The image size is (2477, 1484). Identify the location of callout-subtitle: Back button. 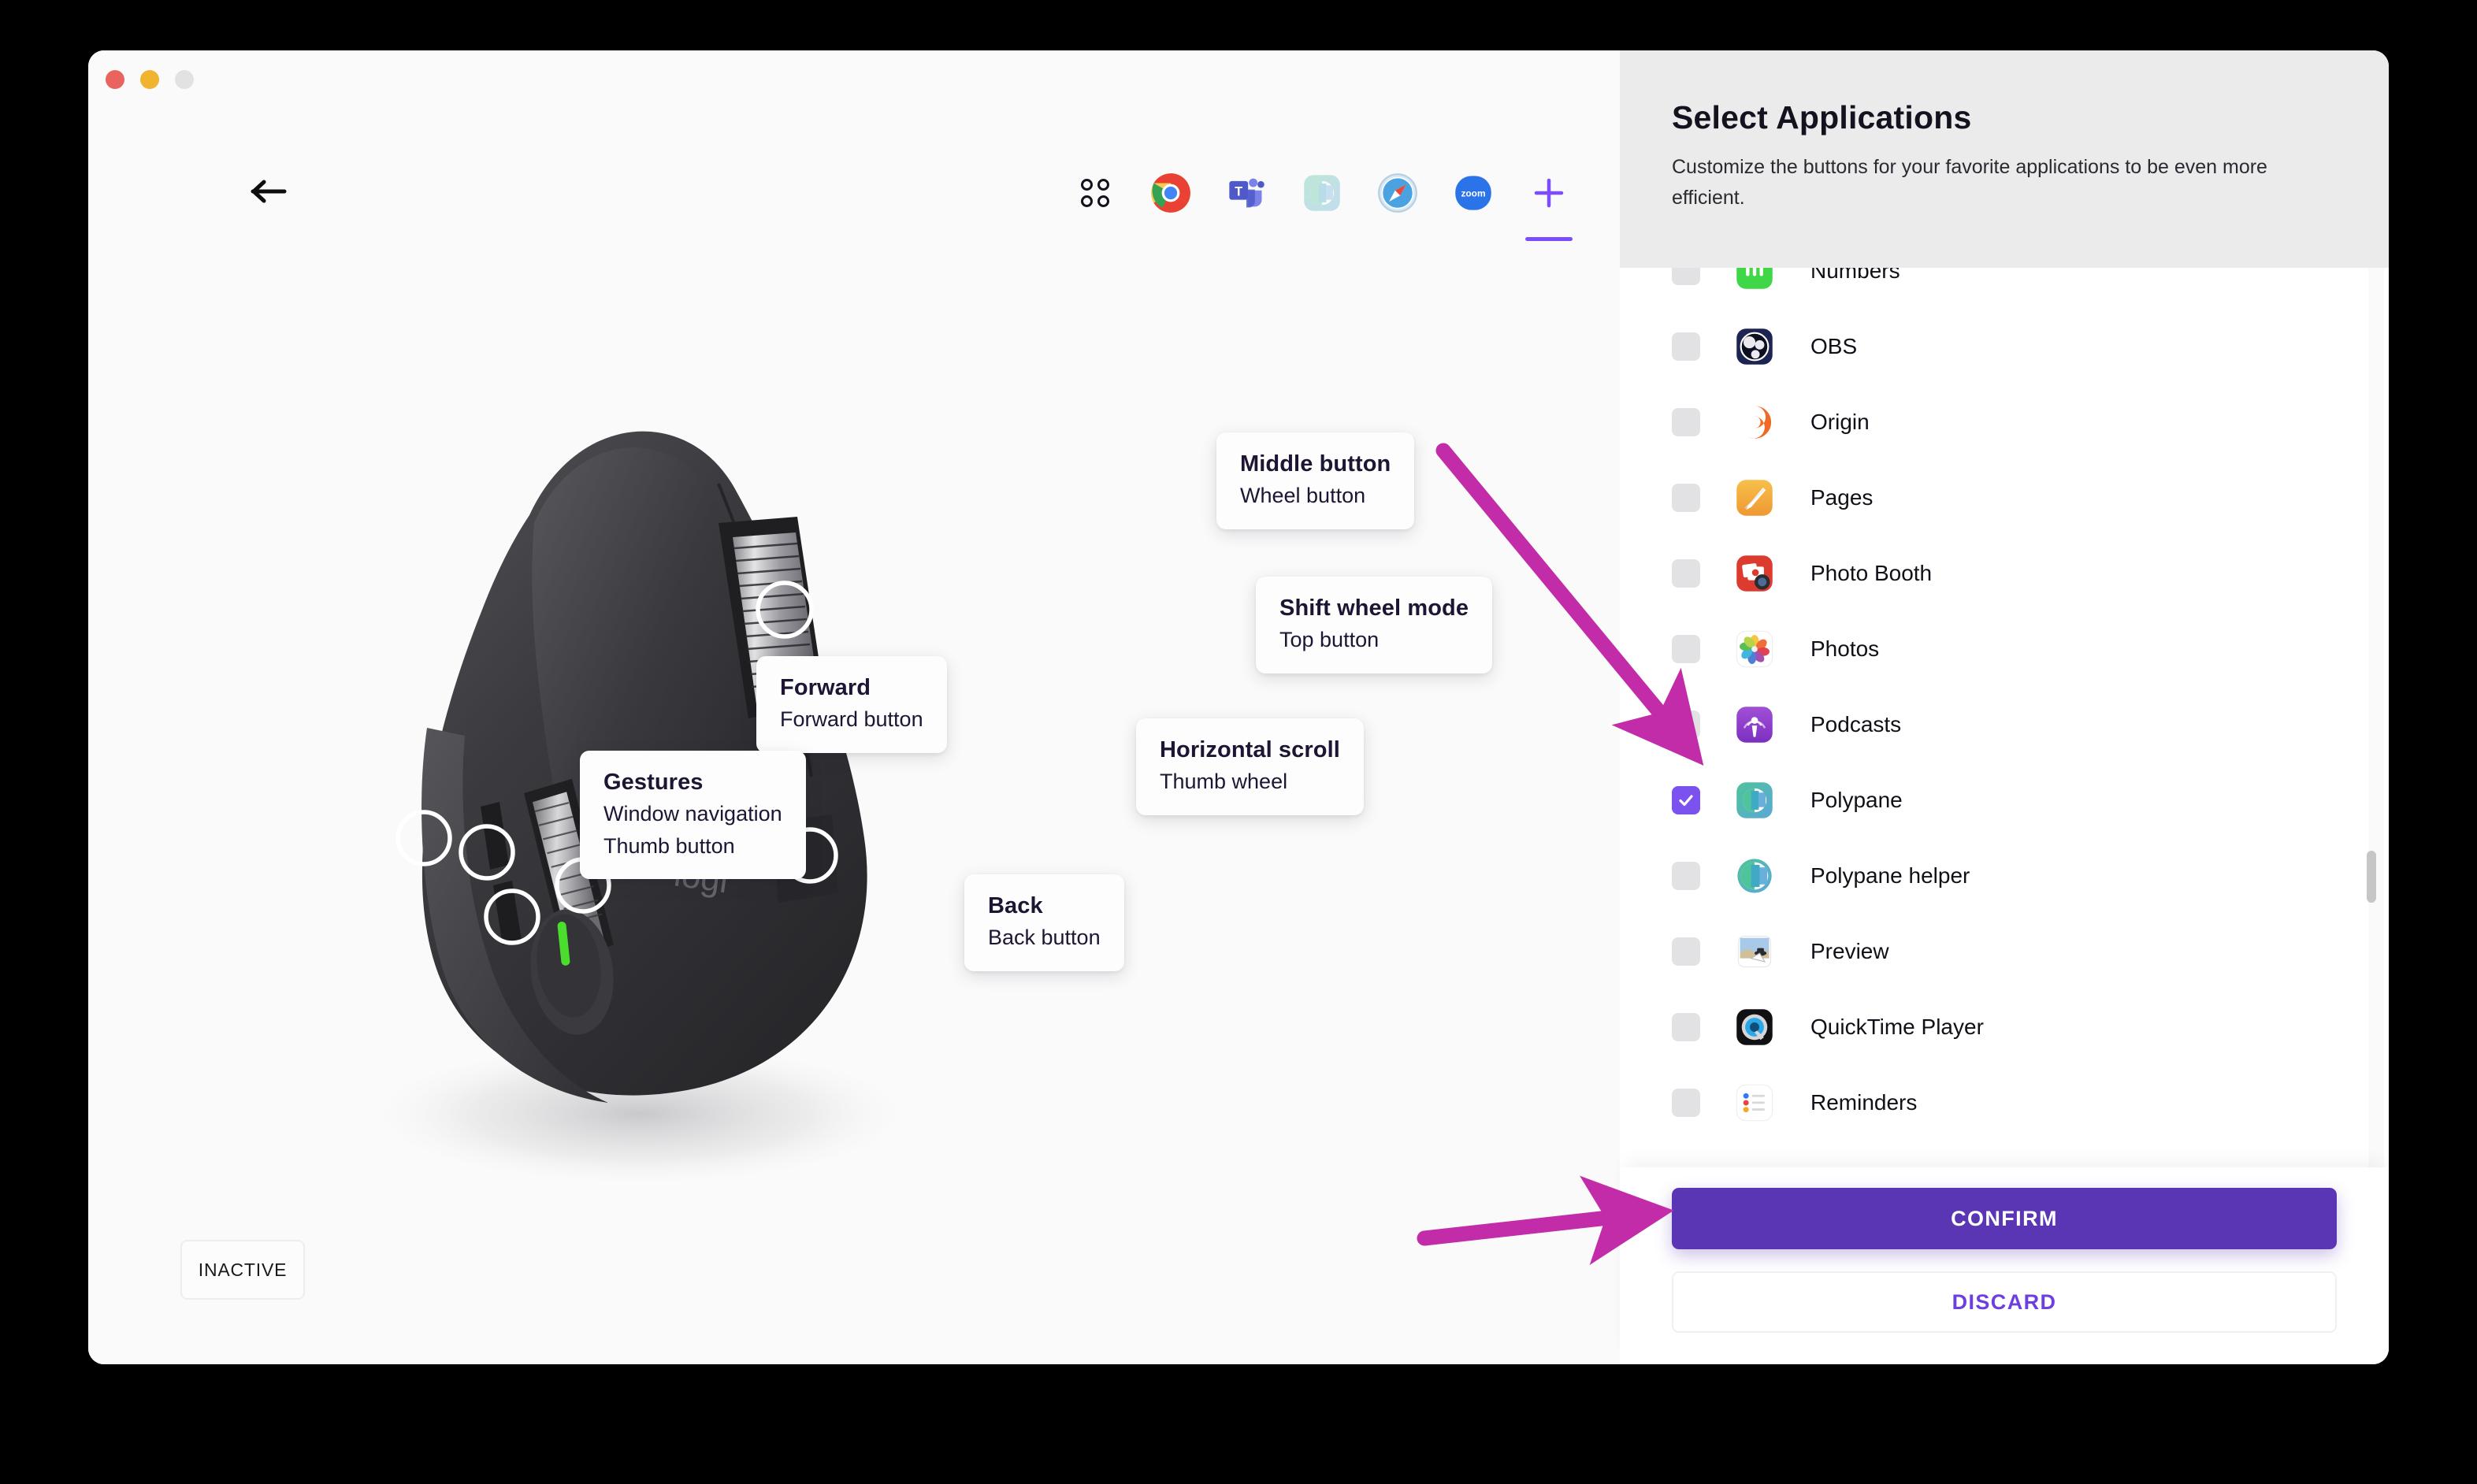
(1044, 938).